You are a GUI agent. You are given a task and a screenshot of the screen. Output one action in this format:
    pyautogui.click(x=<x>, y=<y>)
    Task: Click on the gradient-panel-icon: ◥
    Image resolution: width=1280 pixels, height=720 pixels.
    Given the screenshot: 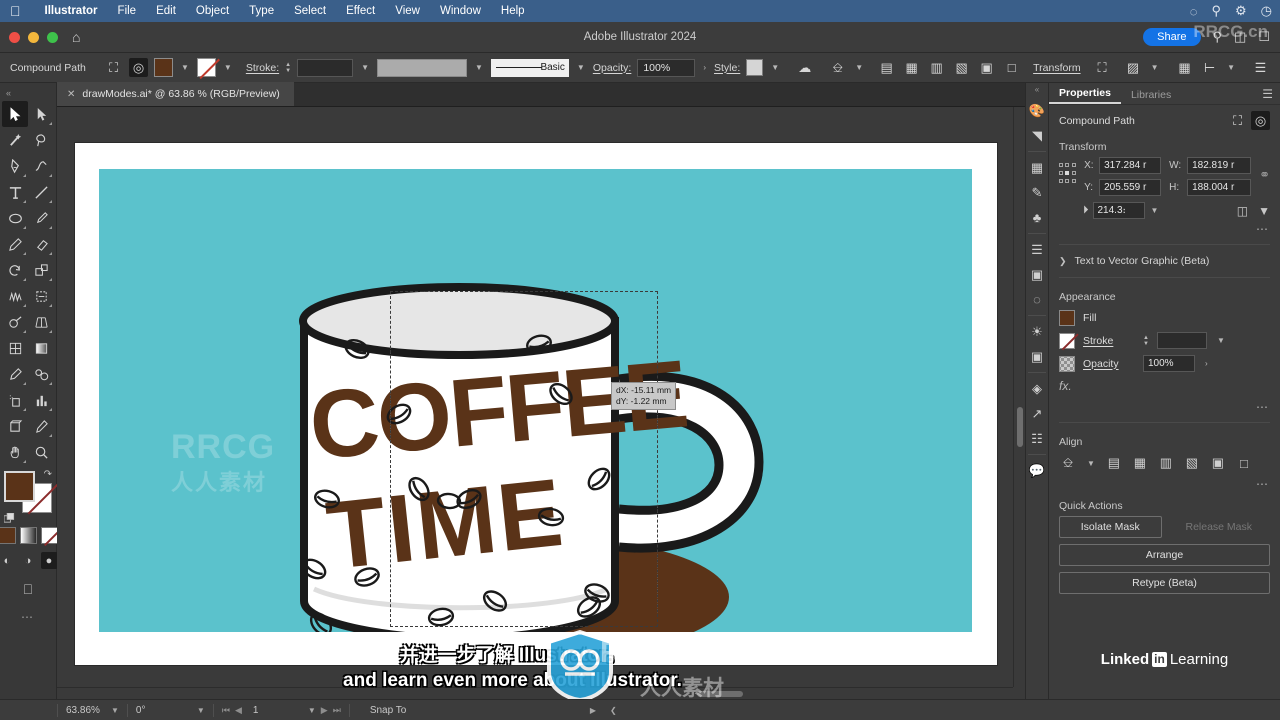 What is the action you would take?
    pyautogui.click(x=1037, y=135)
    